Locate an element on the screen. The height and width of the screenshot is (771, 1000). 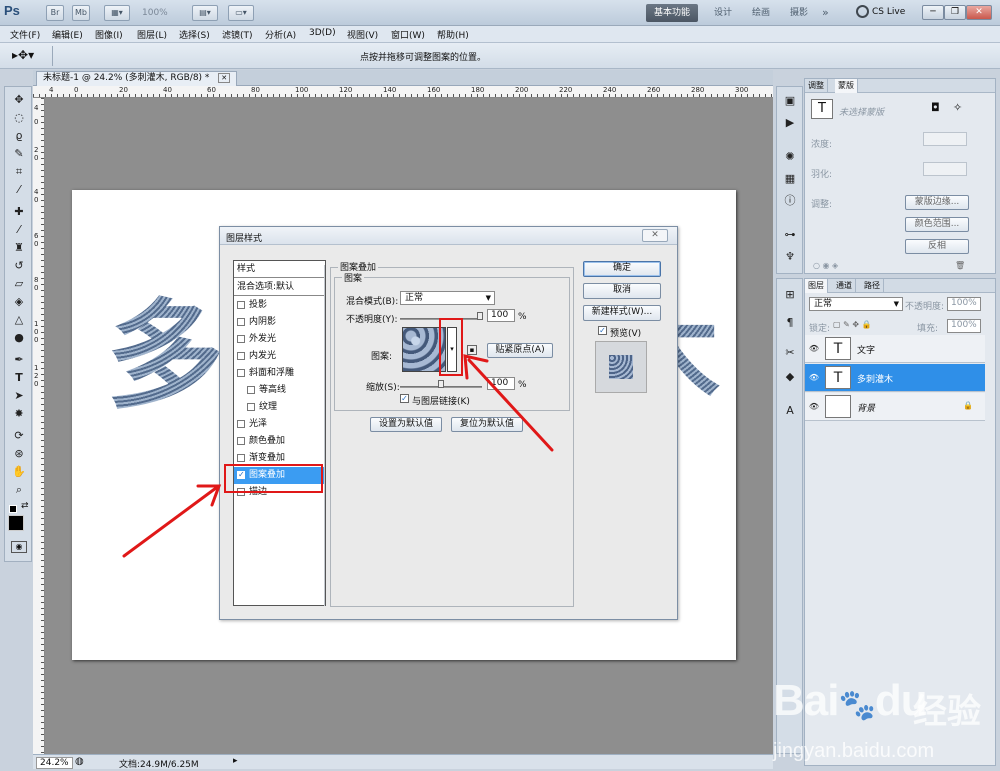
annotation-arrows is located at coordinates (338, 456).